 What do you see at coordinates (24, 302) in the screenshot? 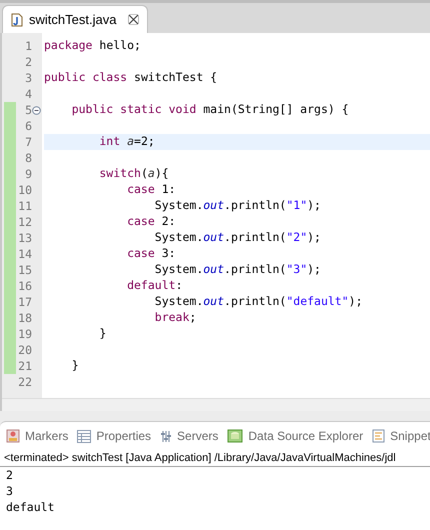
I see `line-number: 17` at bounding box center [24, 302].